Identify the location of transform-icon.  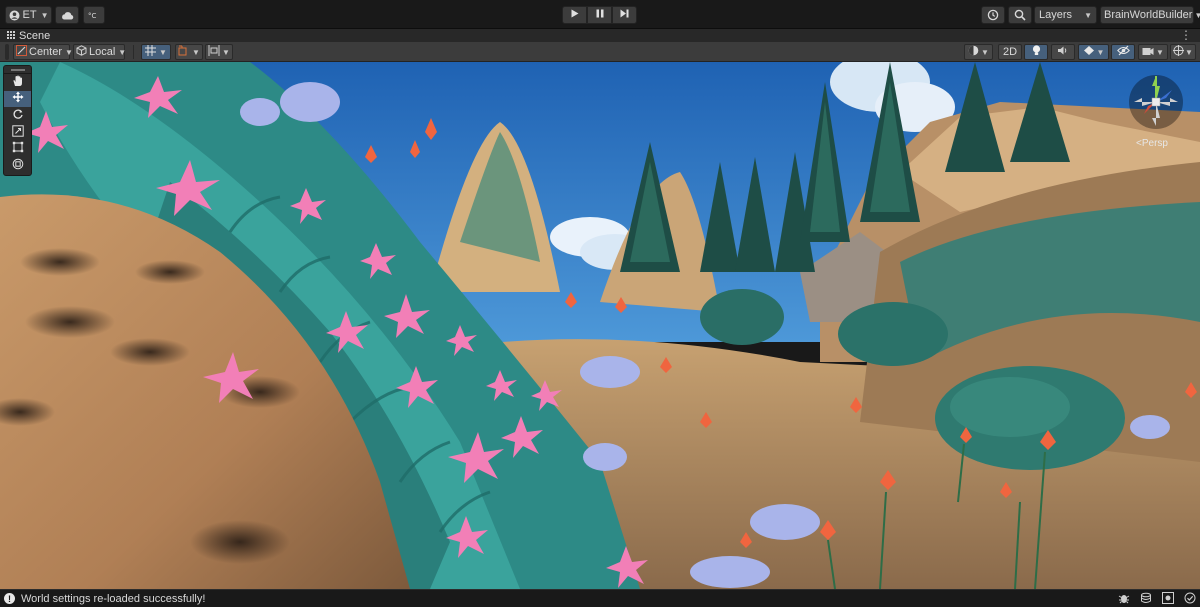
(18, 165).